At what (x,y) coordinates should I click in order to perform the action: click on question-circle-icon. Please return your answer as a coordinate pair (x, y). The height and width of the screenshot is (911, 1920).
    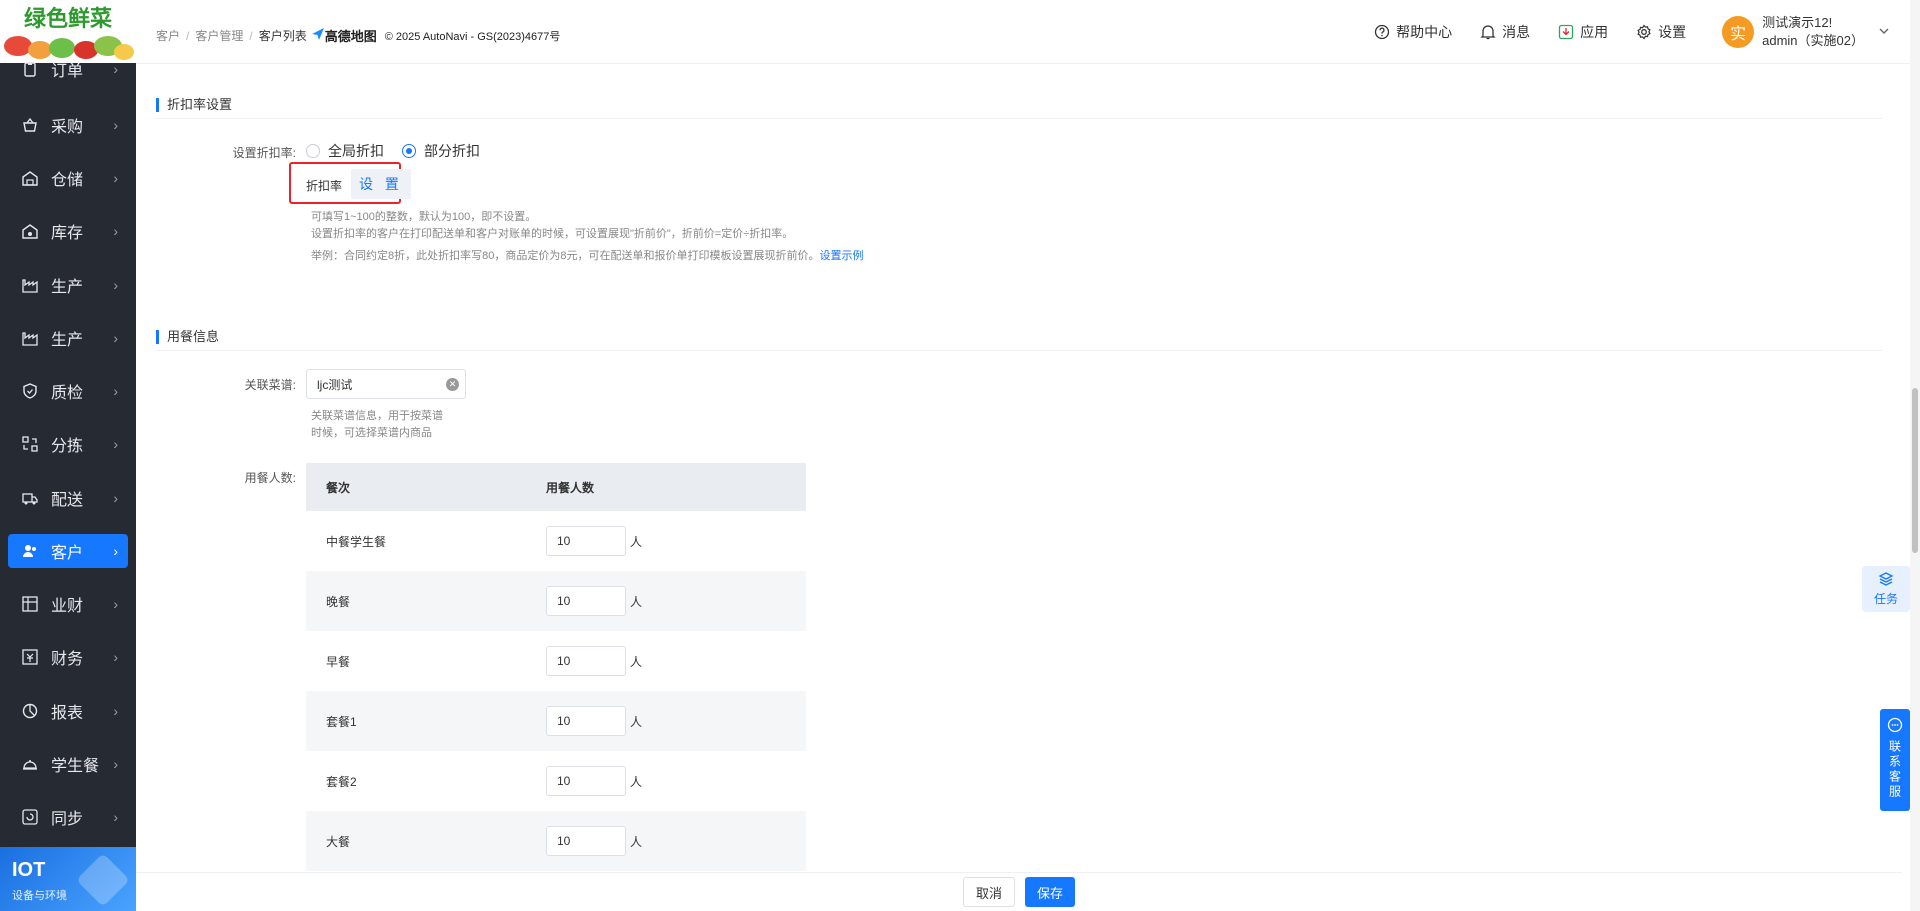
    Looking at the image, I should click on (1382, 32).